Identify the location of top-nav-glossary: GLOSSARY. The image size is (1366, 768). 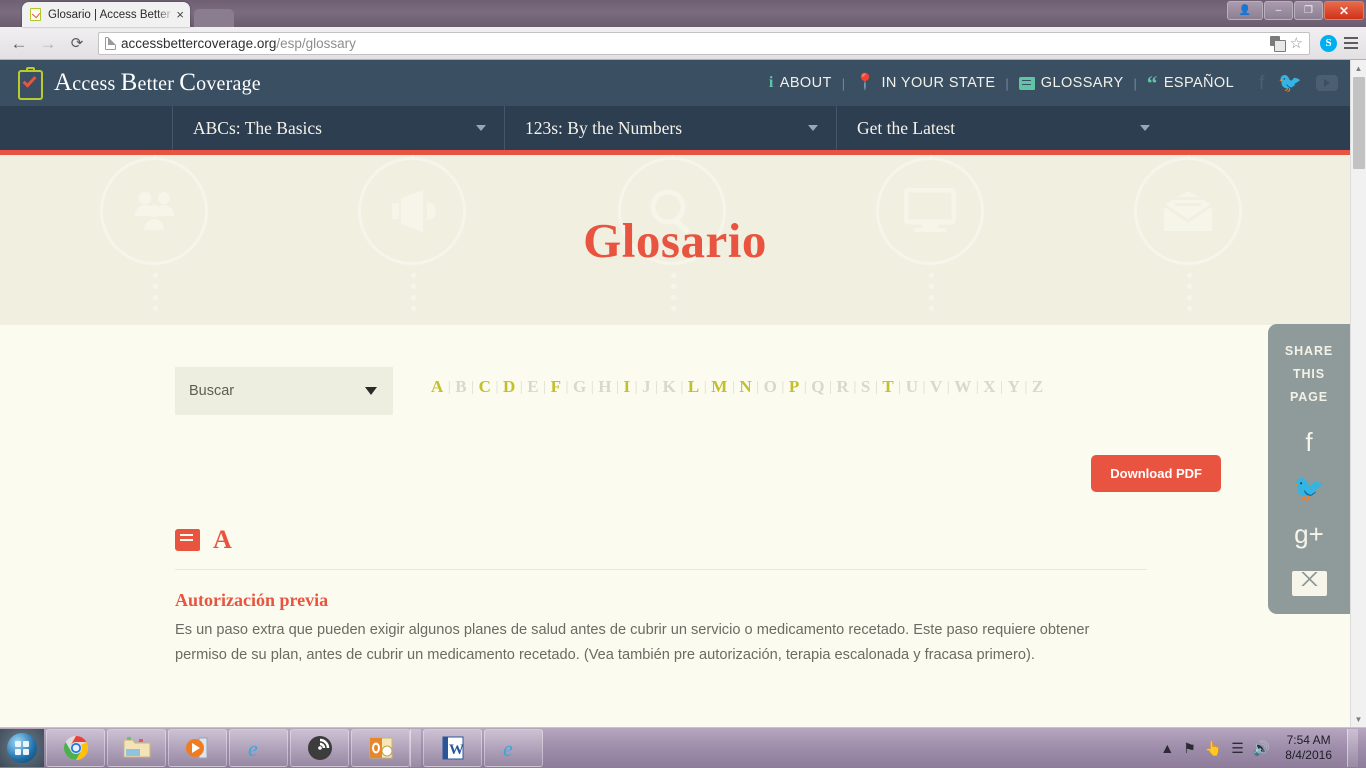
(1071, 83).